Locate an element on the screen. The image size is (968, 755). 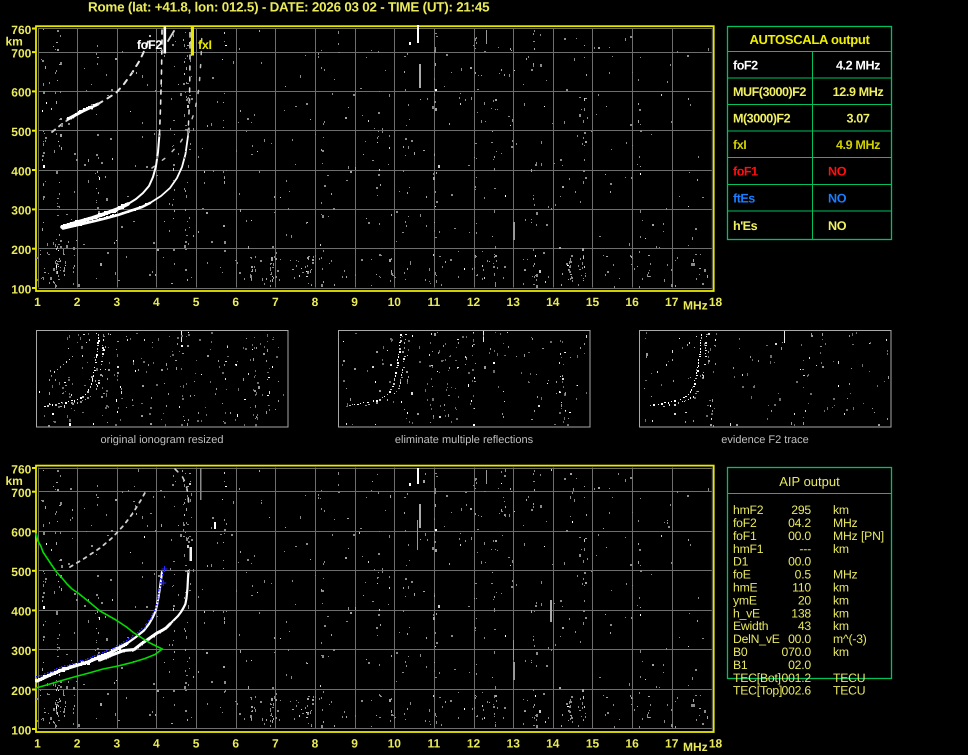
svg-text: AIP output is located at coordinates (809, 481).